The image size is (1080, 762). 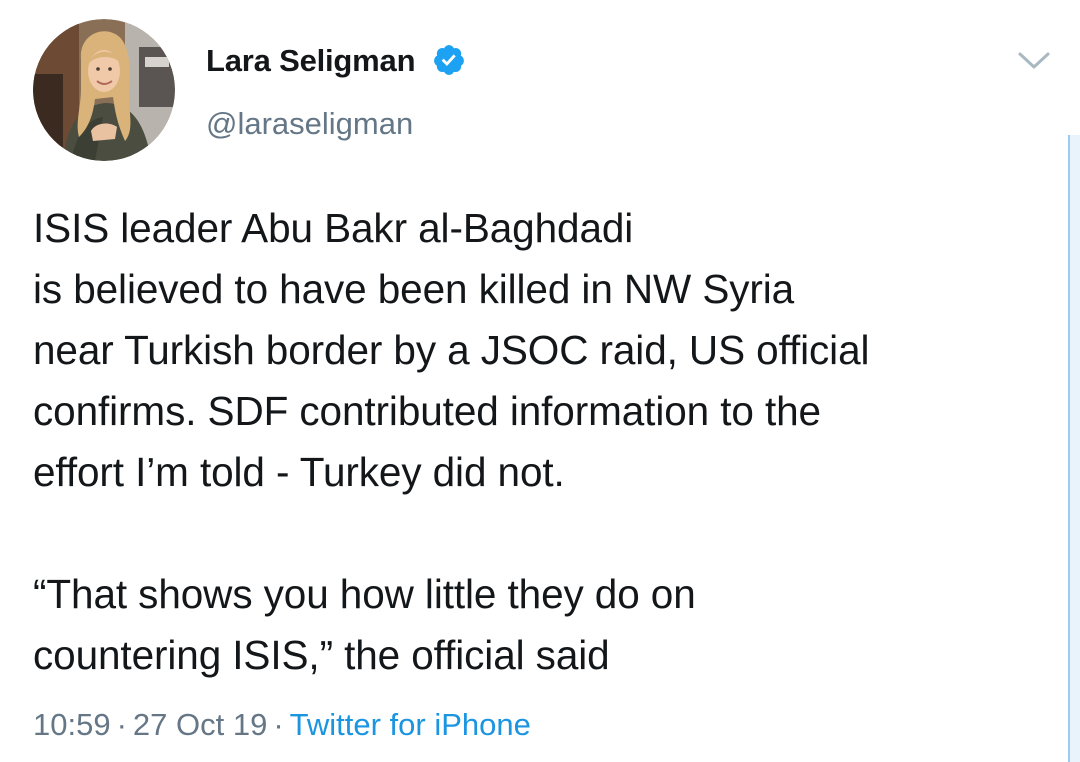 I want to click on avatar, so click(x=104, y=90).